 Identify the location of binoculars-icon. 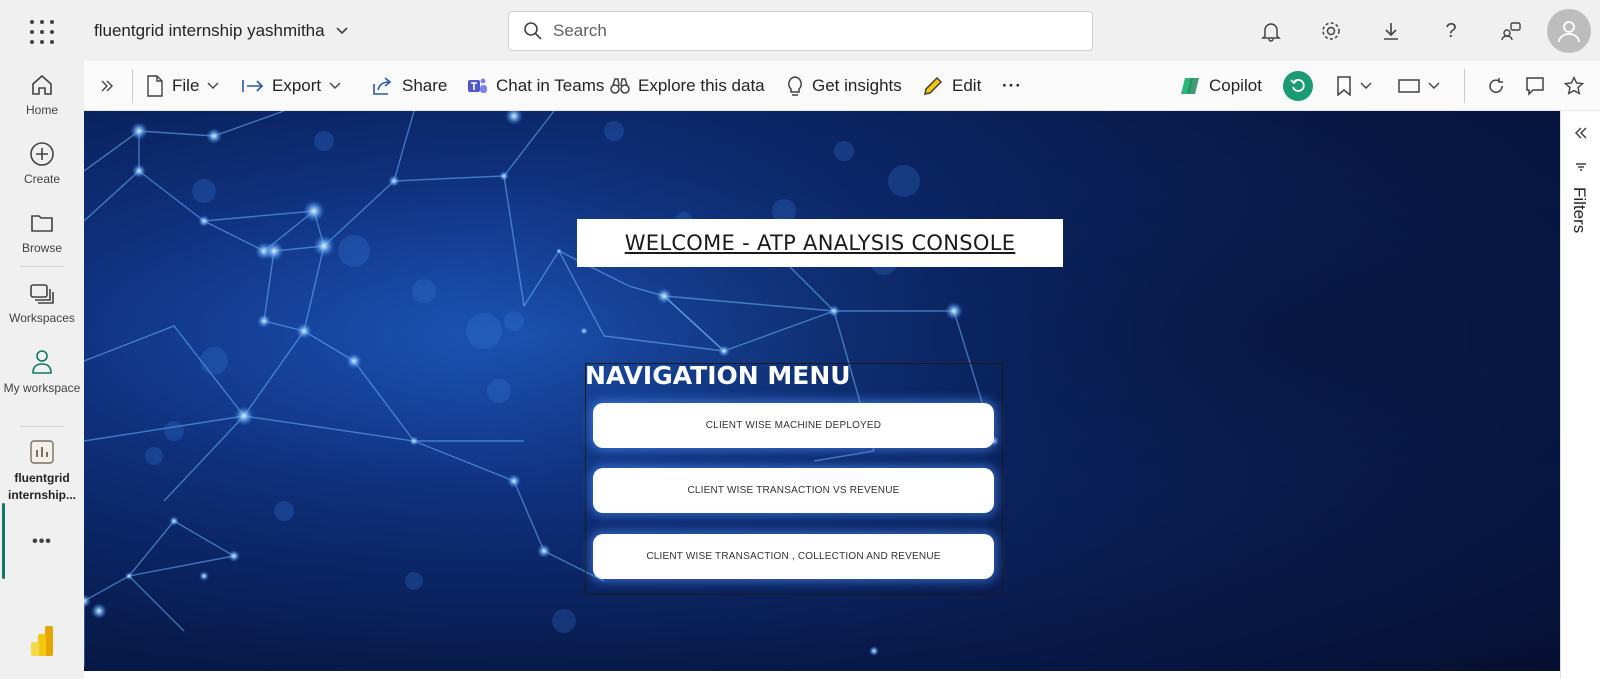
(620, 86).